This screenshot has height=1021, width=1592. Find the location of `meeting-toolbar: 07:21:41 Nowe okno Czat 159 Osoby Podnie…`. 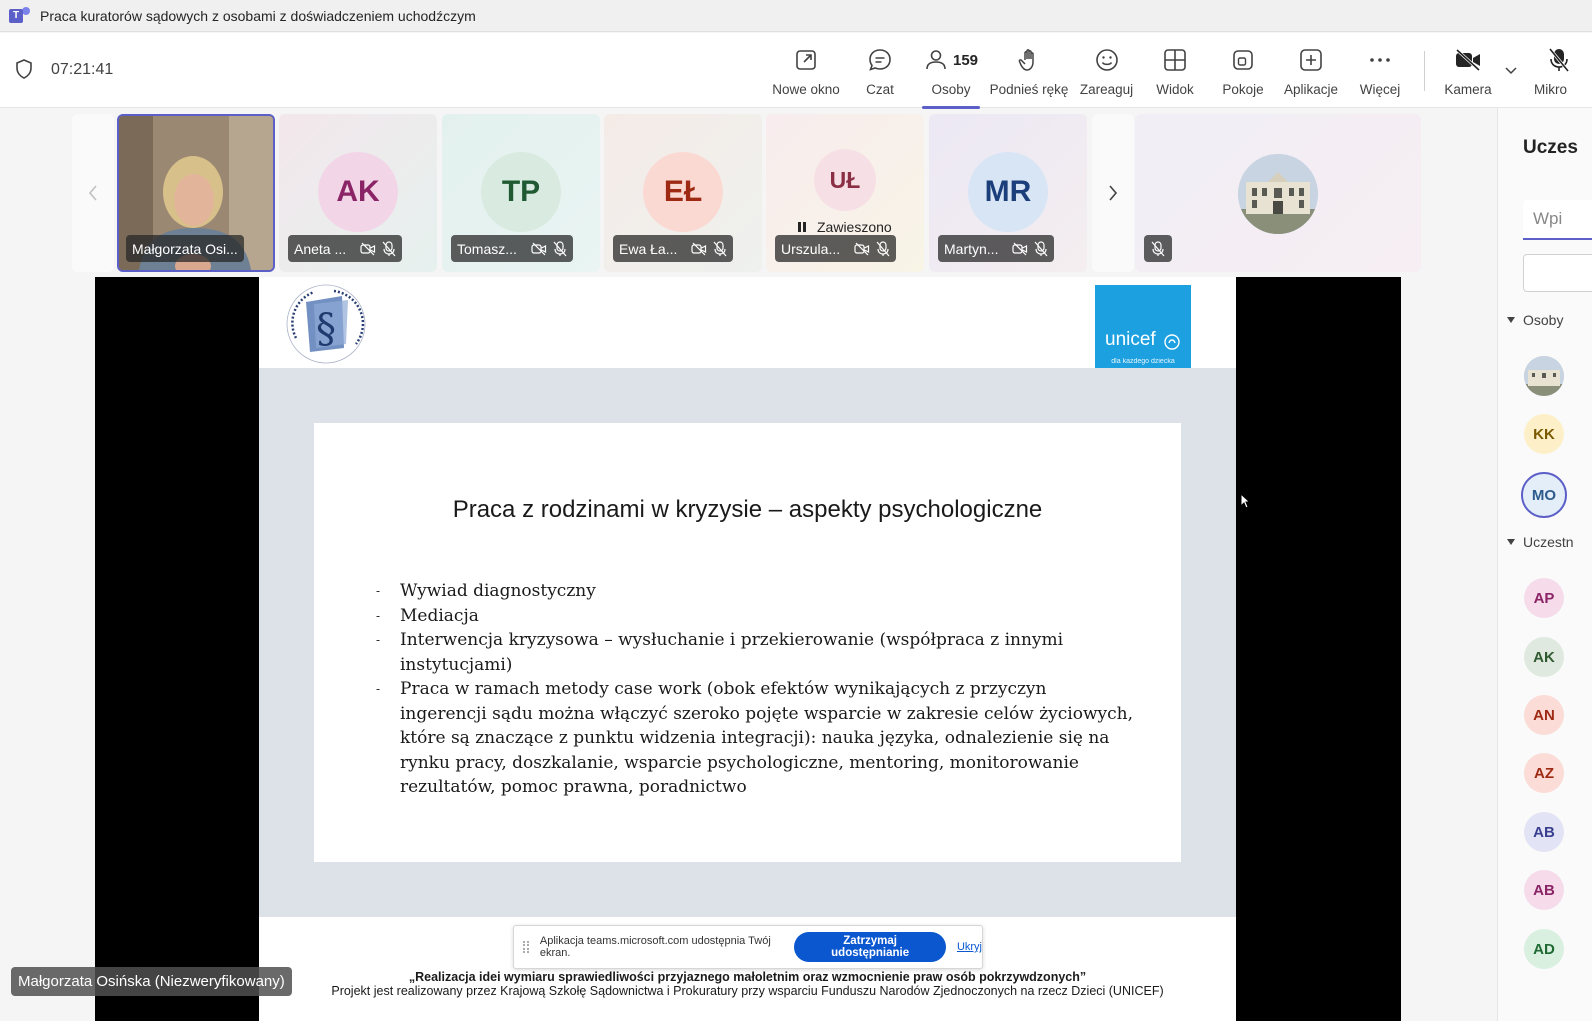

meeting-toolbar: 07:21:41 Nowe okno Czat 159 Osoby Podnie… is located at coordinates (796, 71).